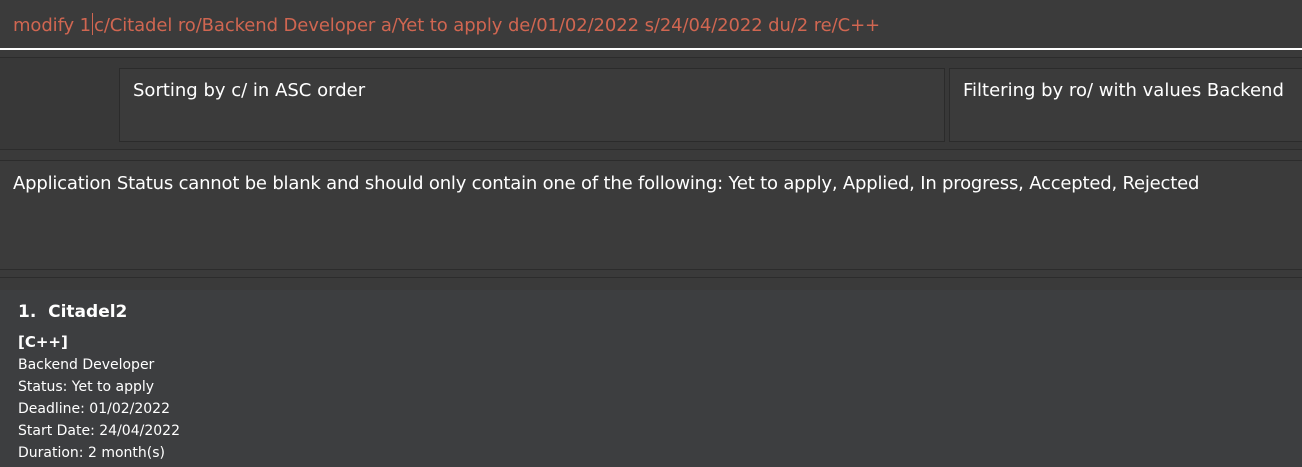 This screenshot has width=1302, height=467. What do you see at coordinates (52, 25) in the screenshot?
I see `command-text-before-caret: modify 1` at bounding box center [52, 25].